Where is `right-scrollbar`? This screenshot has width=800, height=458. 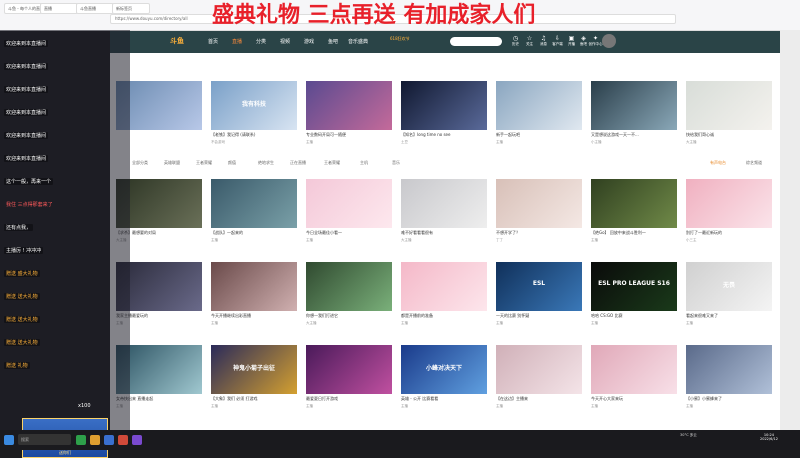 right-scrollbar is located at coordinates (790, 230).